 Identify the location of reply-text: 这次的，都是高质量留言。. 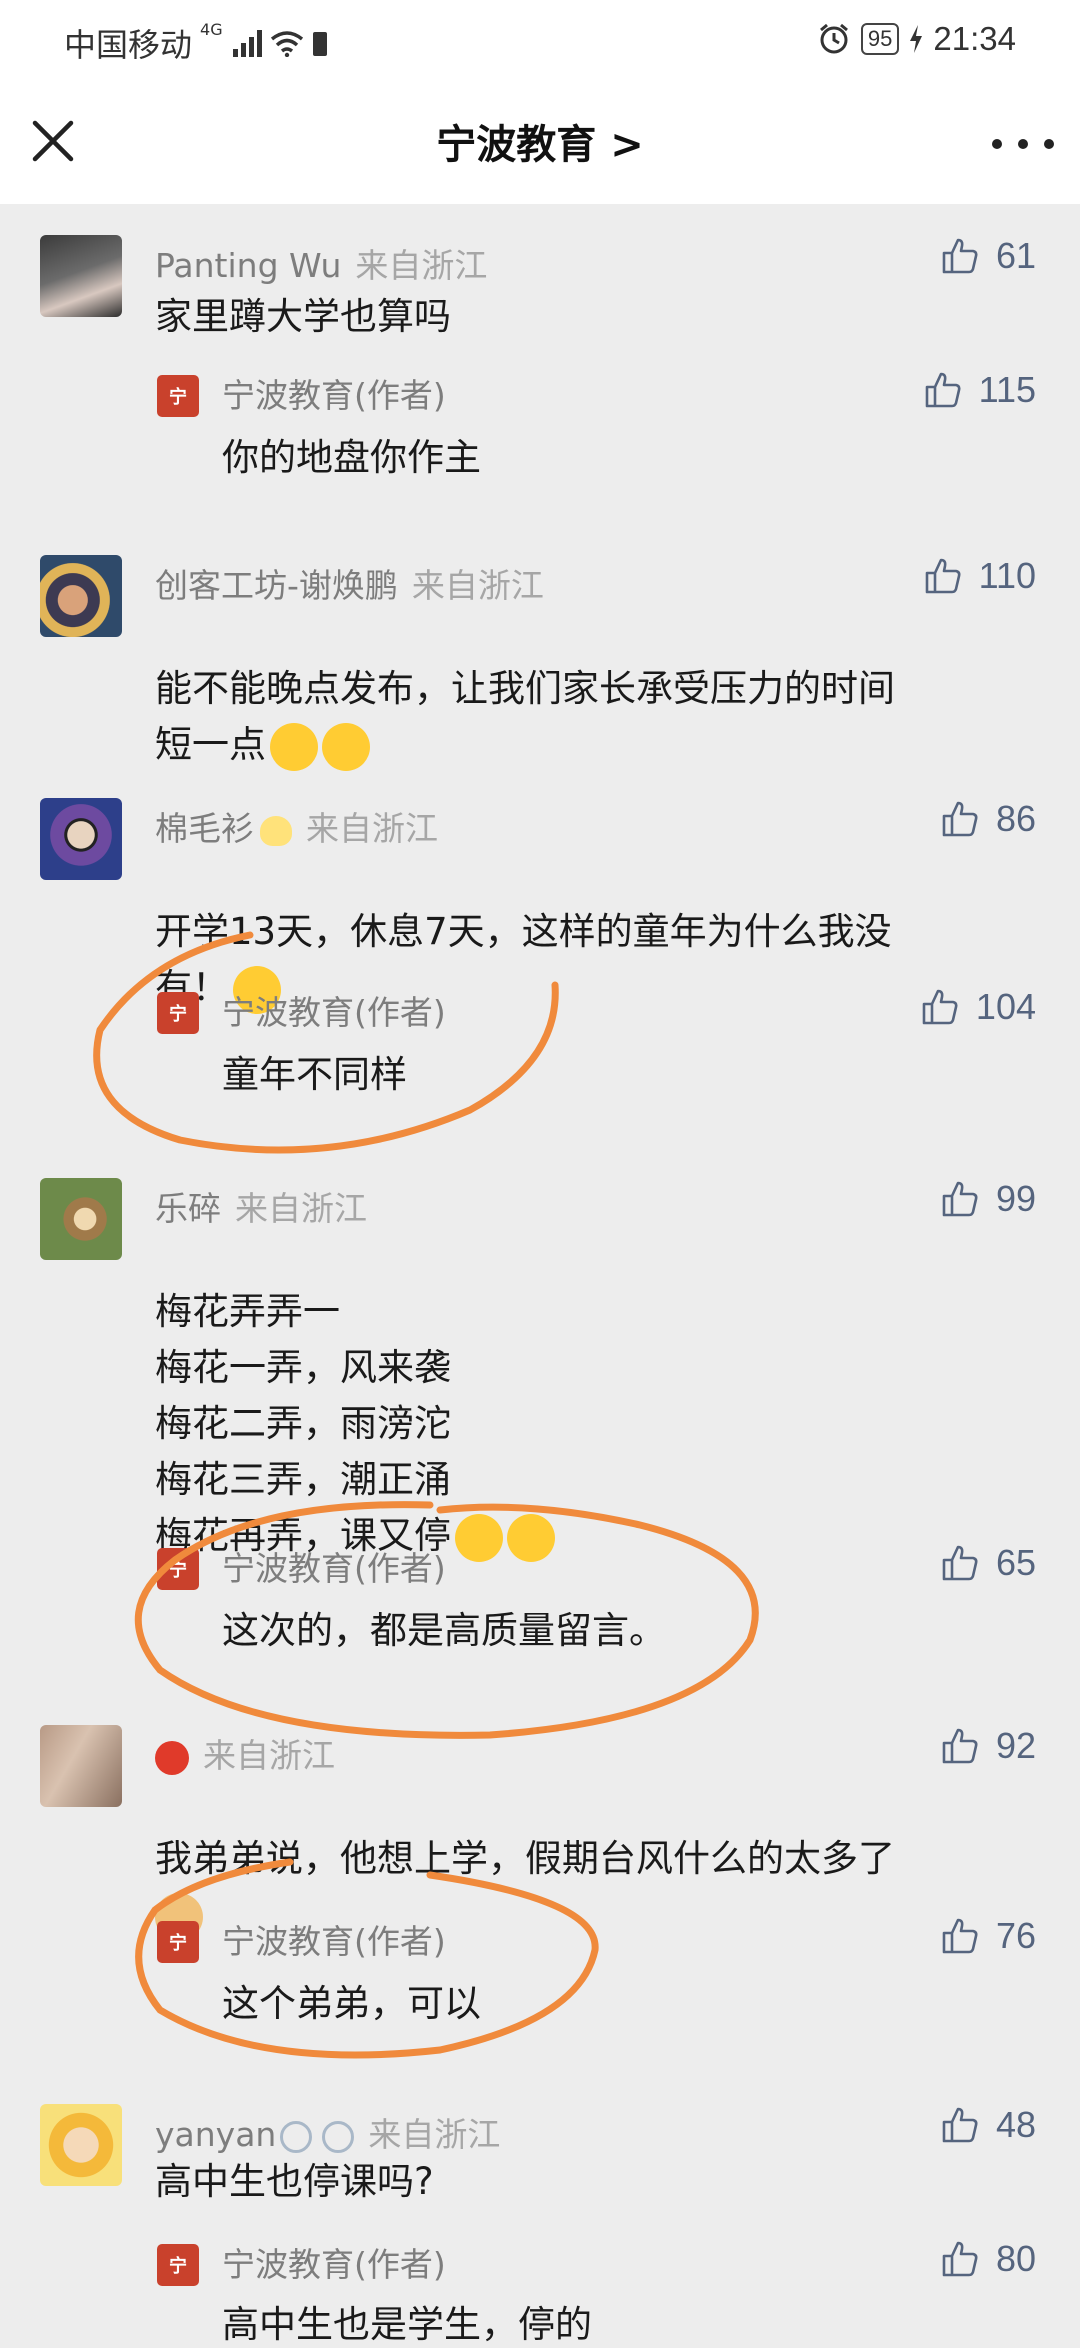
(444, 1630).